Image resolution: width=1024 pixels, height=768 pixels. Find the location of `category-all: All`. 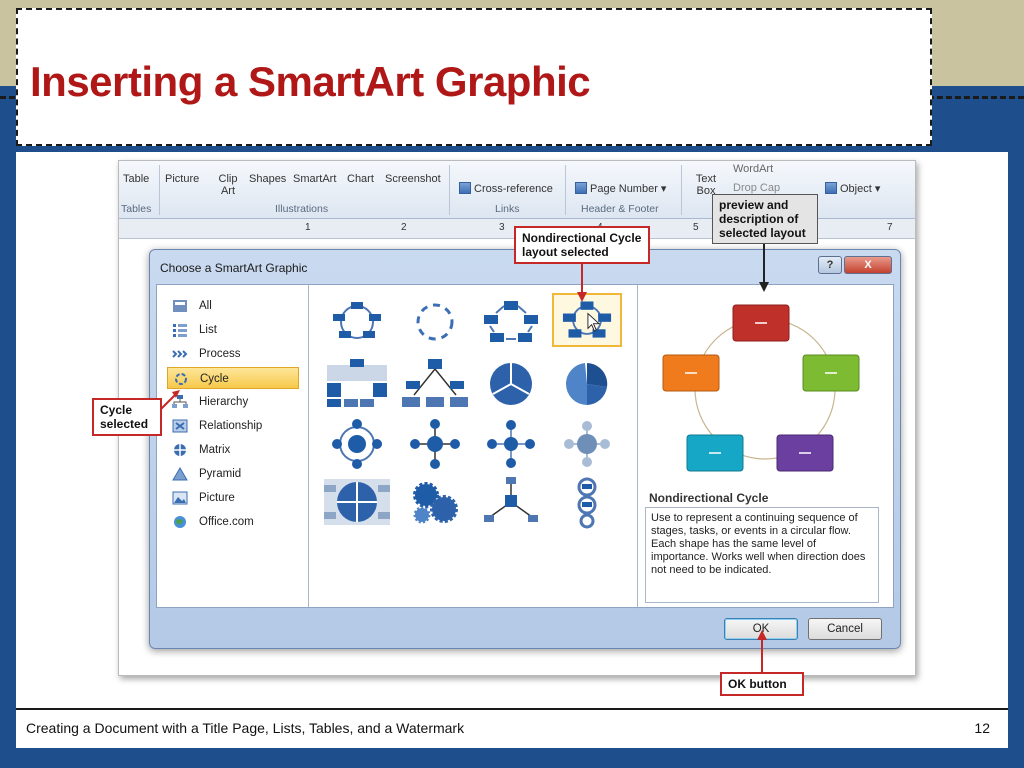

category-all: All is located at coordinates (233, 306).